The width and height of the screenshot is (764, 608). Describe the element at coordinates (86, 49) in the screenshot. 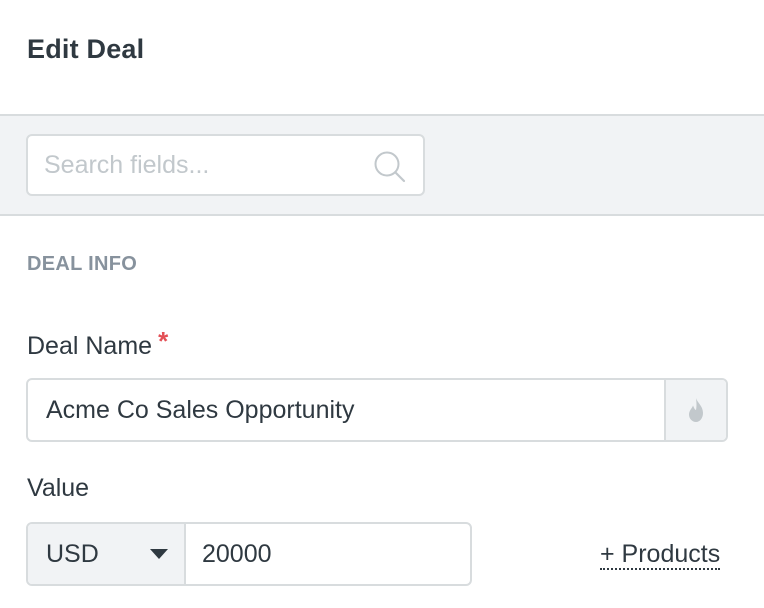

I see `page-title: Edit Deal` at that location.